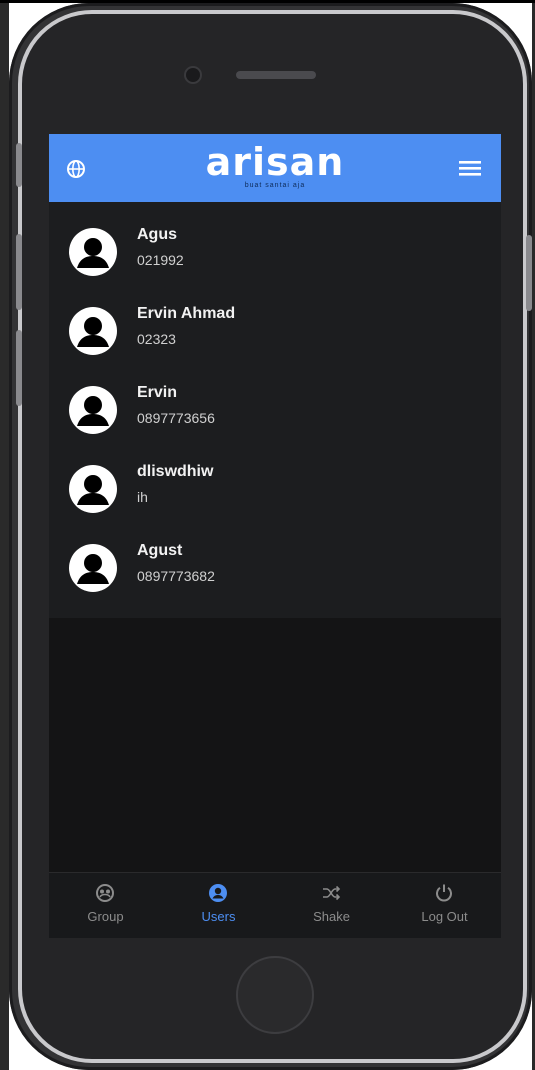 The height and width of the screenshot is (1070, 535). What do you see at coordinates (275, 241) in the screenshot?
I see `list-item: Agus 021992` at bounding box center [275, 241].